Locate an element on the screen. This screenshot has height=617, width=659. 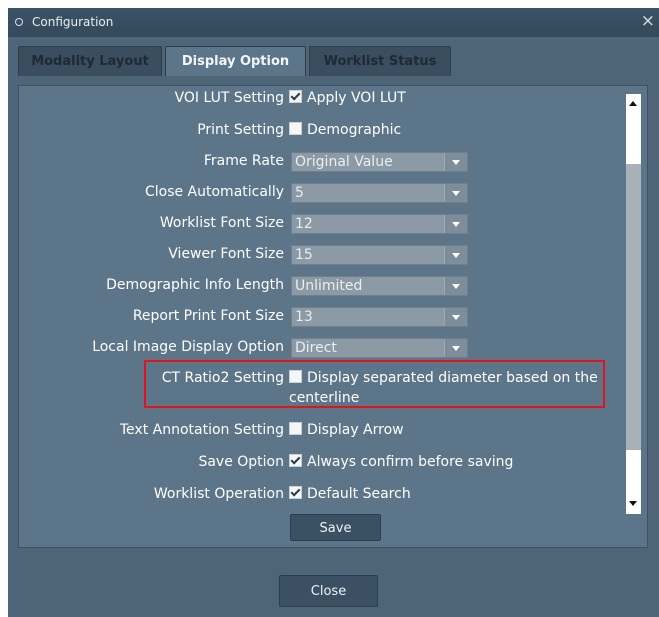
select-value: 15 is located at coordinates (304, 255).